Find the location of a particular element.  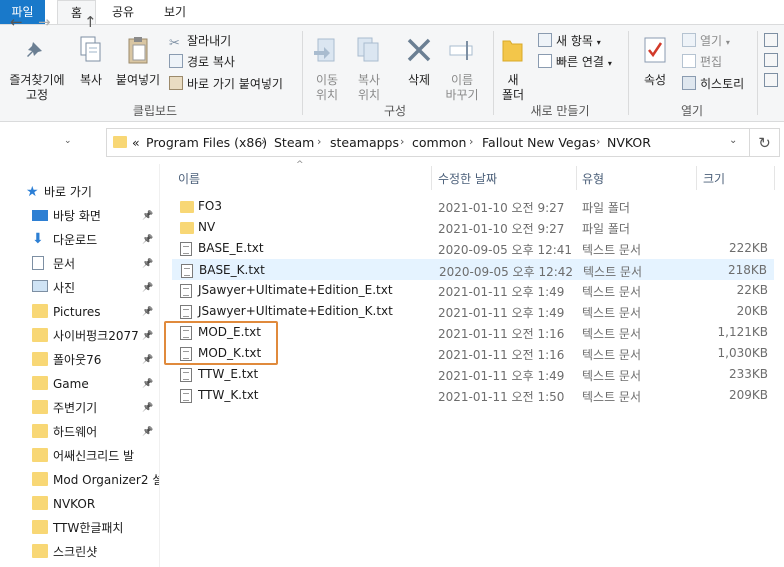

address-dropdown-icon: ⌄ is located at coordinates (733, 140).